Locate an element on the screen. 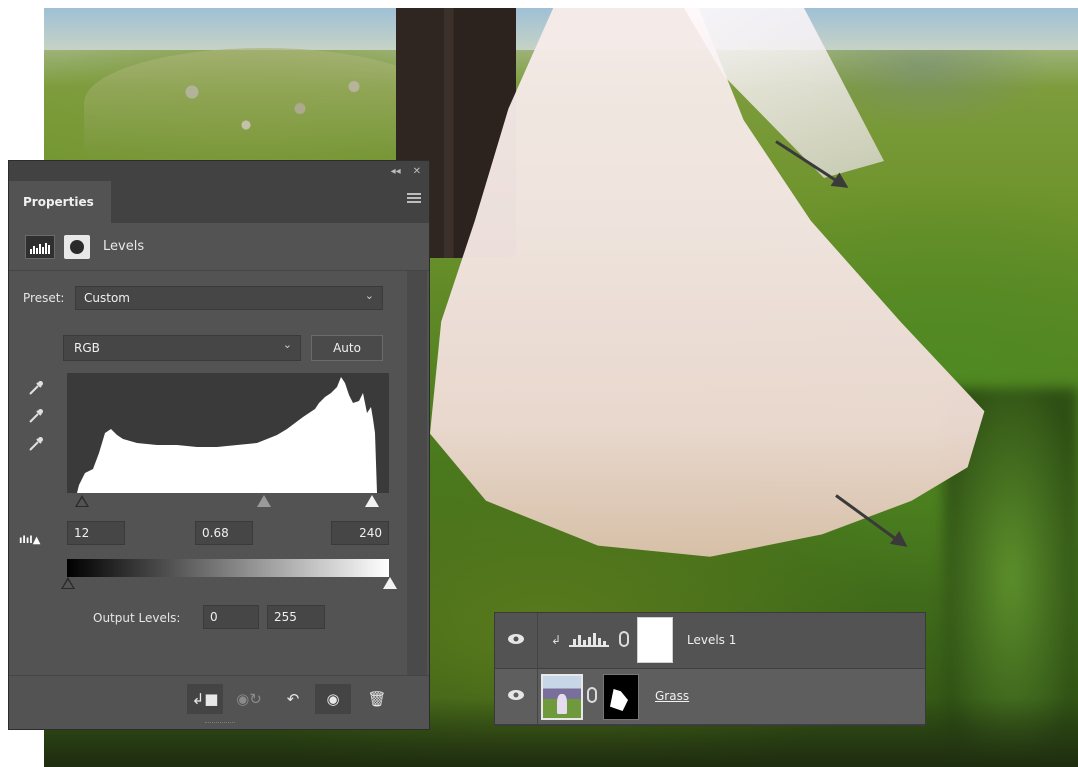 The width and height of the screenshot is (1078, 767). visibility-icon: ◉ is located at coordinates (333, 699).